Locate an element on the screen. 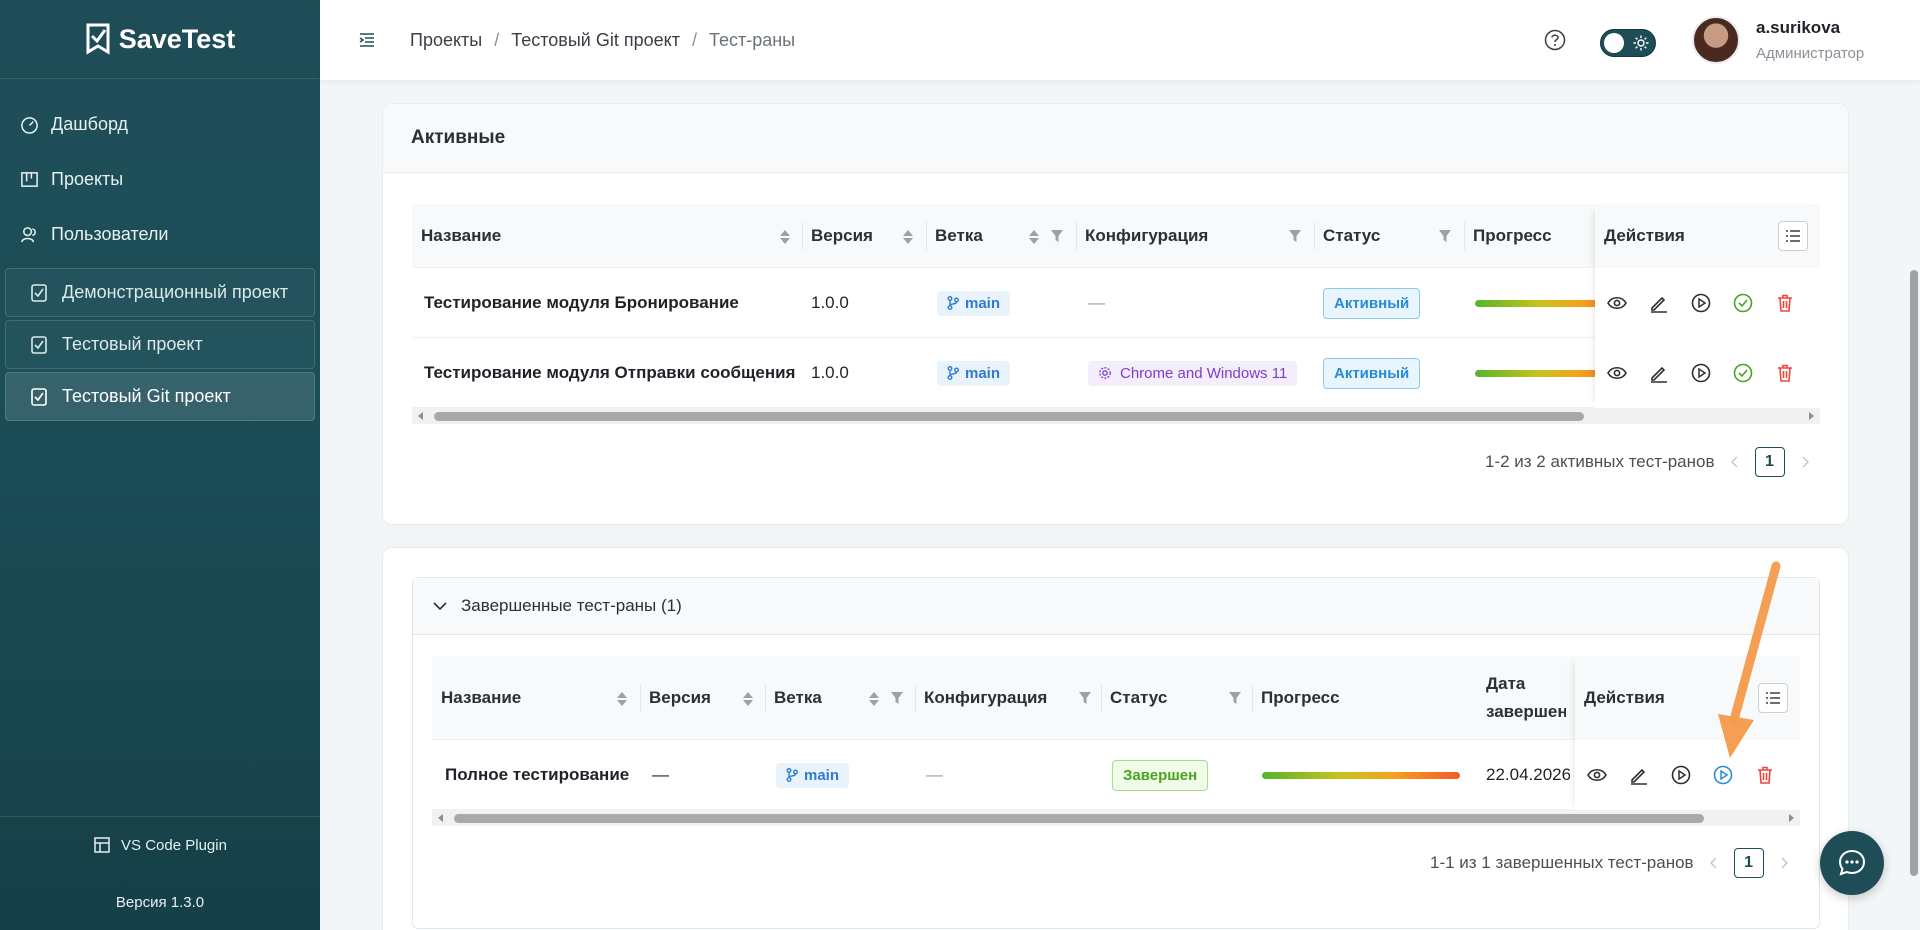 The width and height of the screenshot is (1920, 930). col-header-date: Дата завершени is located at coordinates (1526, 698).